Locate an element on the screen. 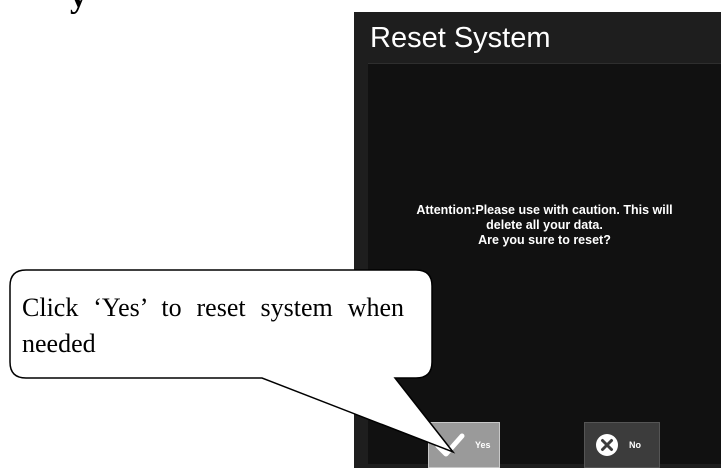 The width and height of the screenshot is (721, 468). check-icon is located at coordinates (450, 445).